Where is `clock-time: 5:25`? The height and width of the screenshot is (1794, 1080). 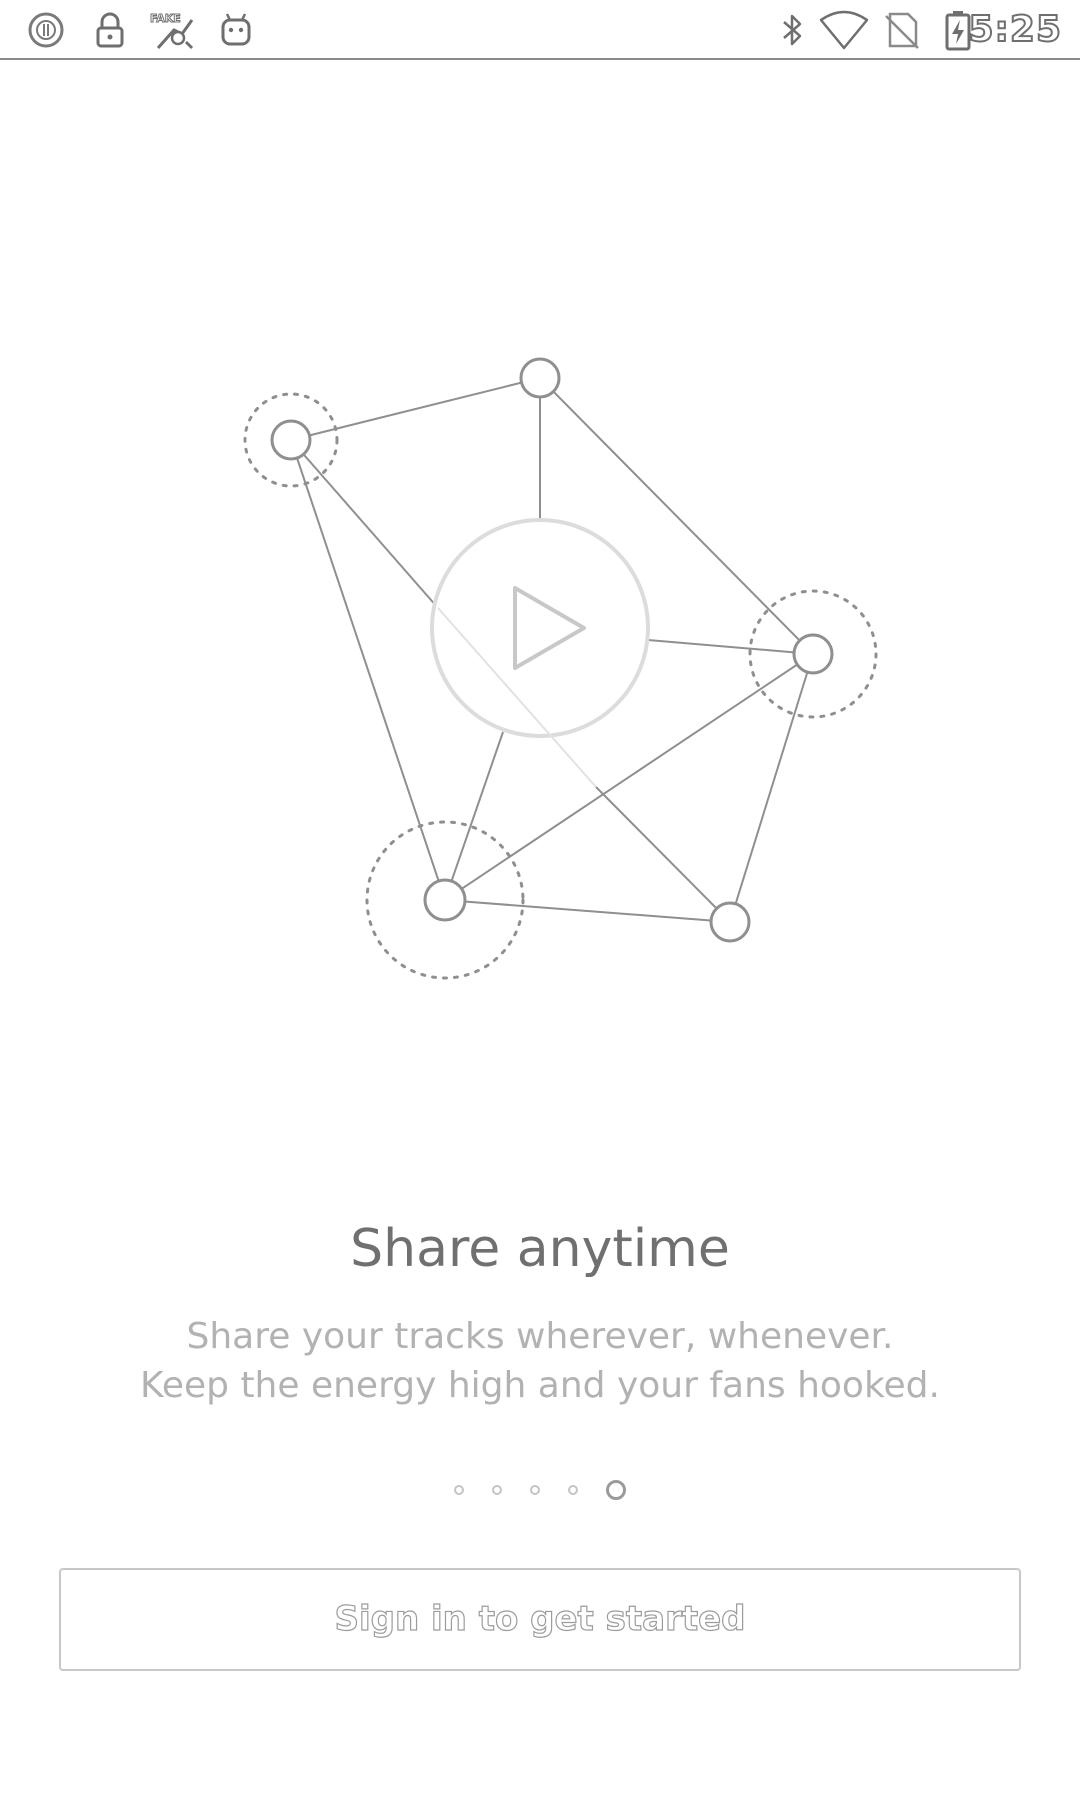 clock-time: 5:25 is located at coordinates (1014, 29).